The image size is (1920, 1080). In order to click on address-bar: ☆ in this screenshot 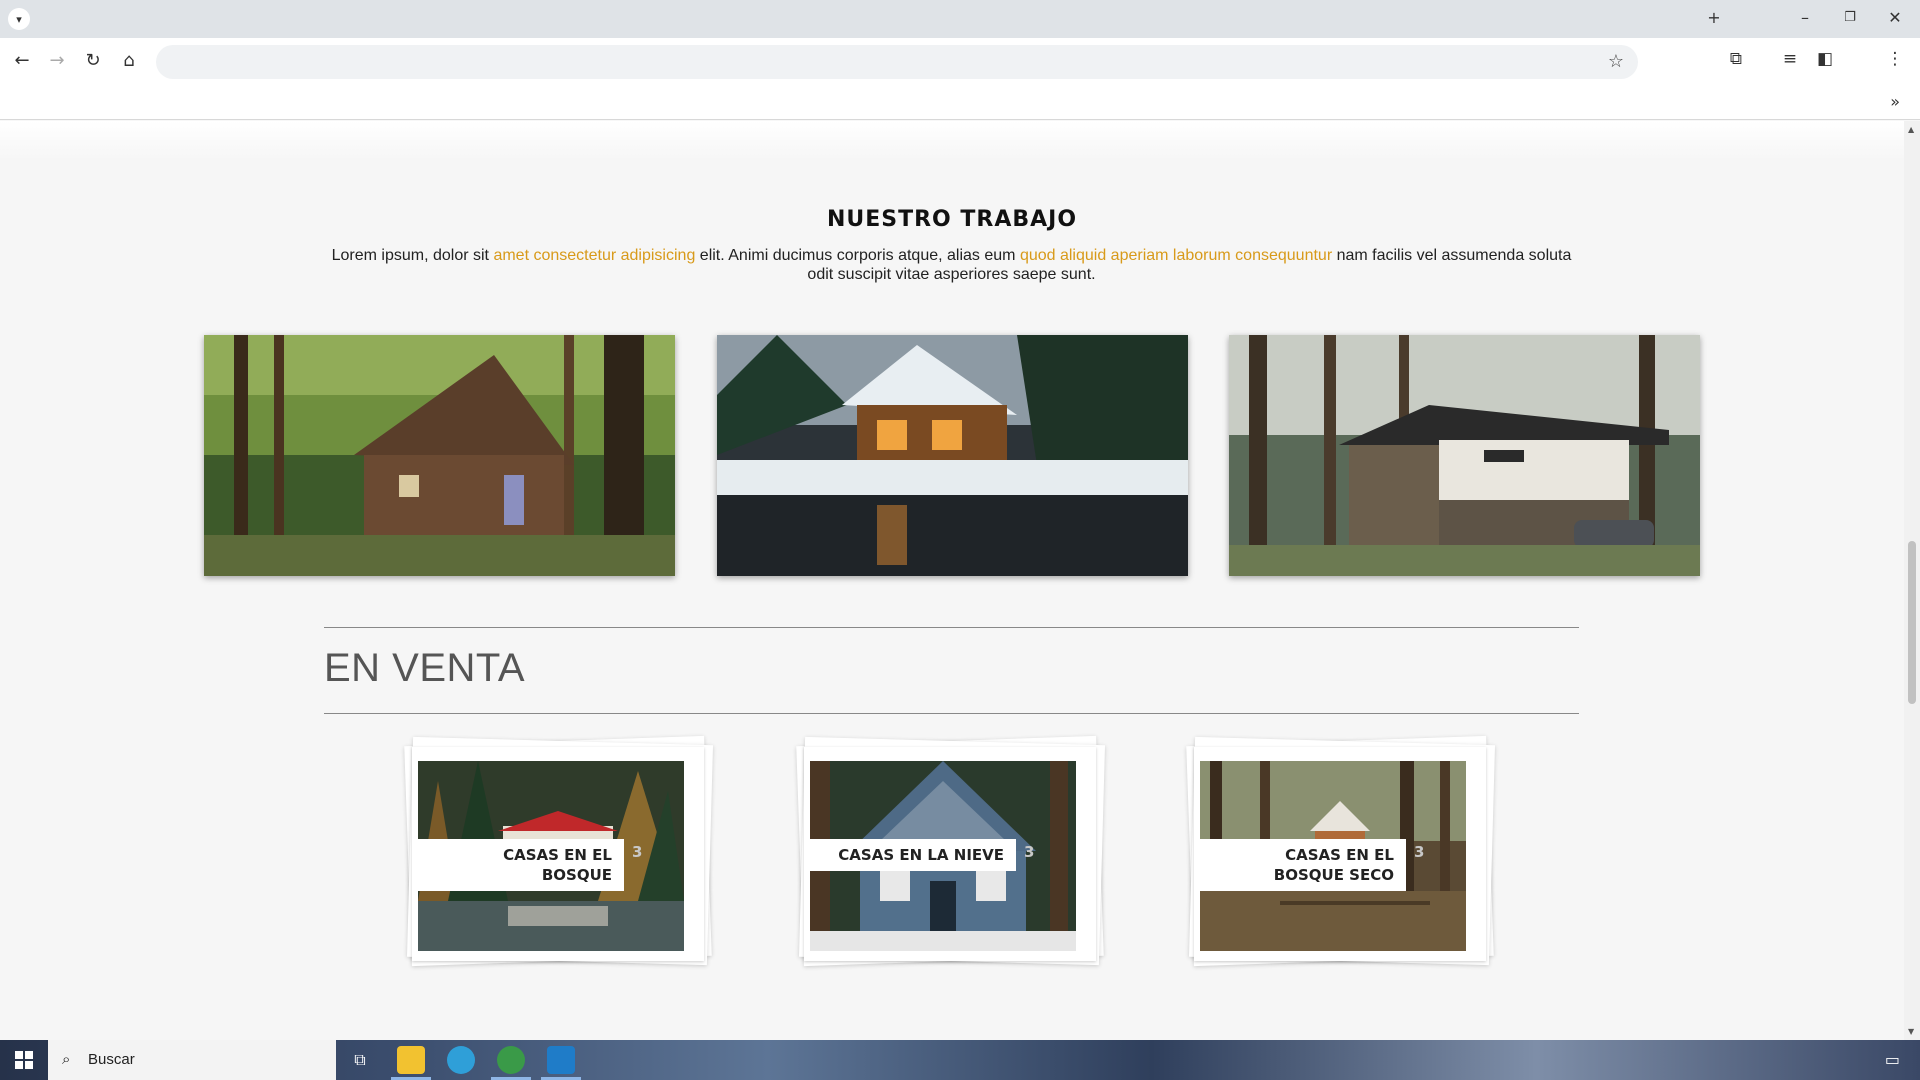, I will do `click(897, 62)`.